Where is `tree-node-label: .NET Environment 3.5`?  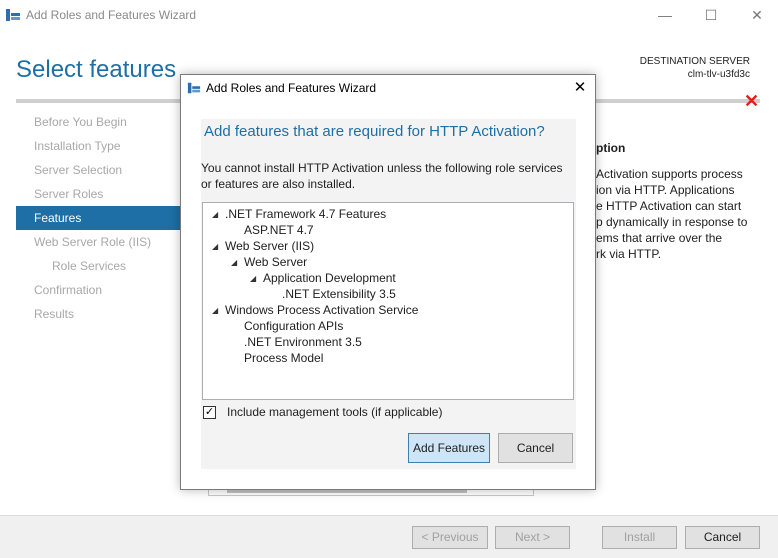
tree-node-label: .NET Environment 3.5 is located at coordinates (303, 342).